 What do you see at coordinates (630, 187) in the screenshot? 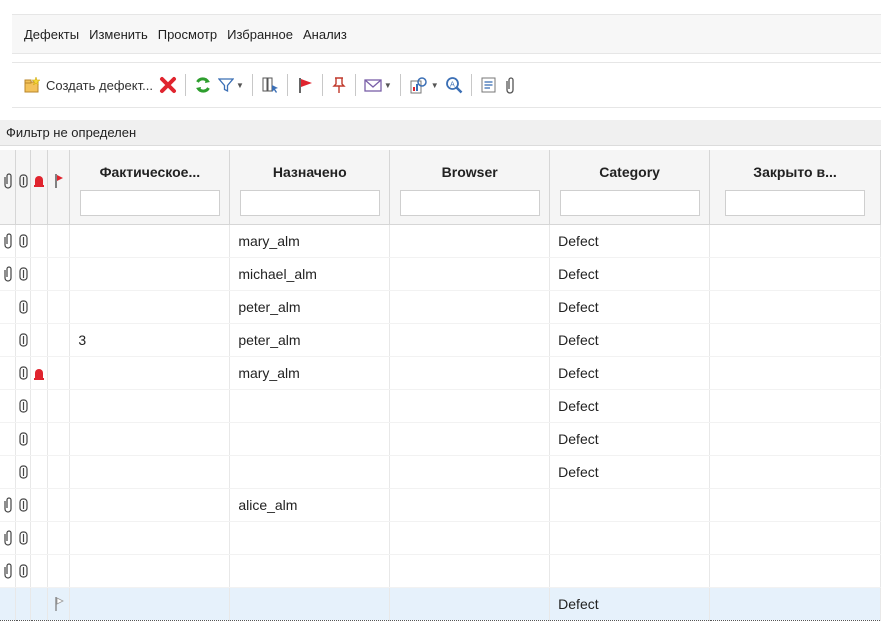
I see `column-header-category: Category` at bounding box center [630, 187].